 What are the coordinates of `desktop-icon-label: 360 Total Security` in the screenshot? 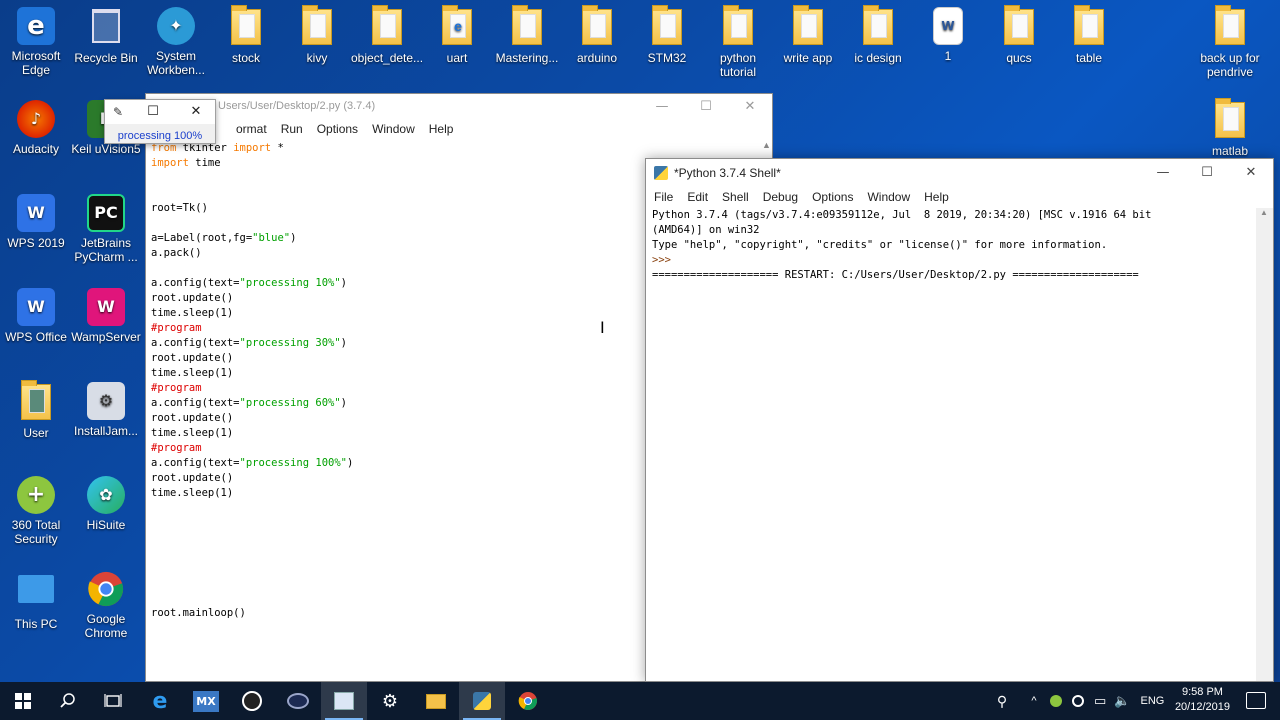 It's located at (36, 532).